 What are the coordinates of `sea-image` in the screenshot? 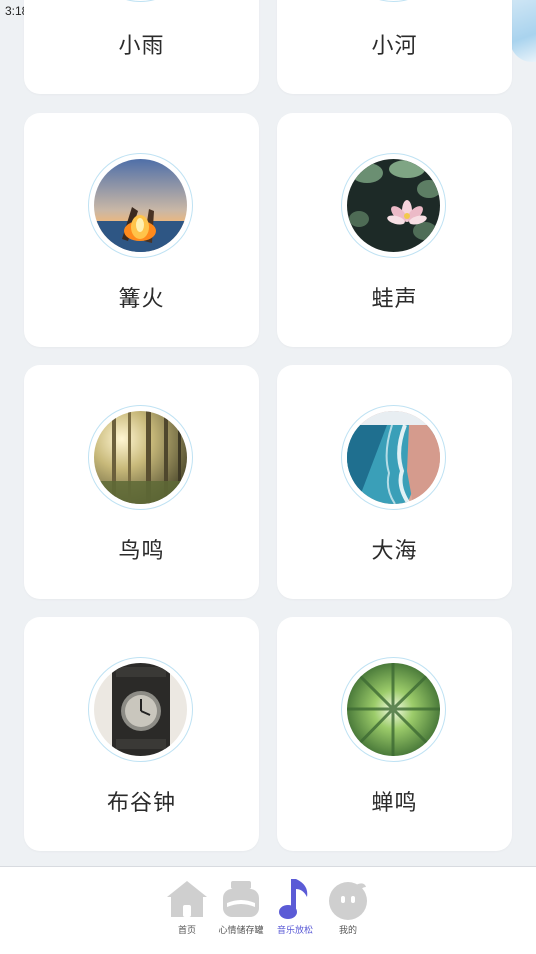 It's located at (393, 457).